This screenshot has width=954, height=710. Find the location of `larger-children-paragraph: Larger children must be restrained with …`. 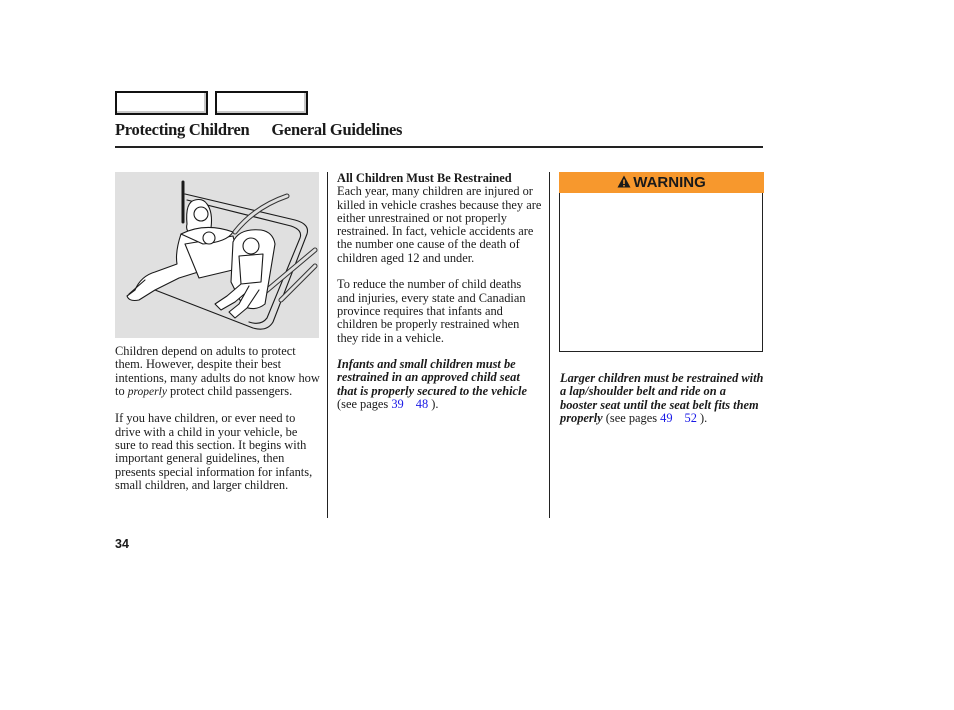

larger-children-paragraph: Larger children must be restrained with … is located at coordinates (662, 398).